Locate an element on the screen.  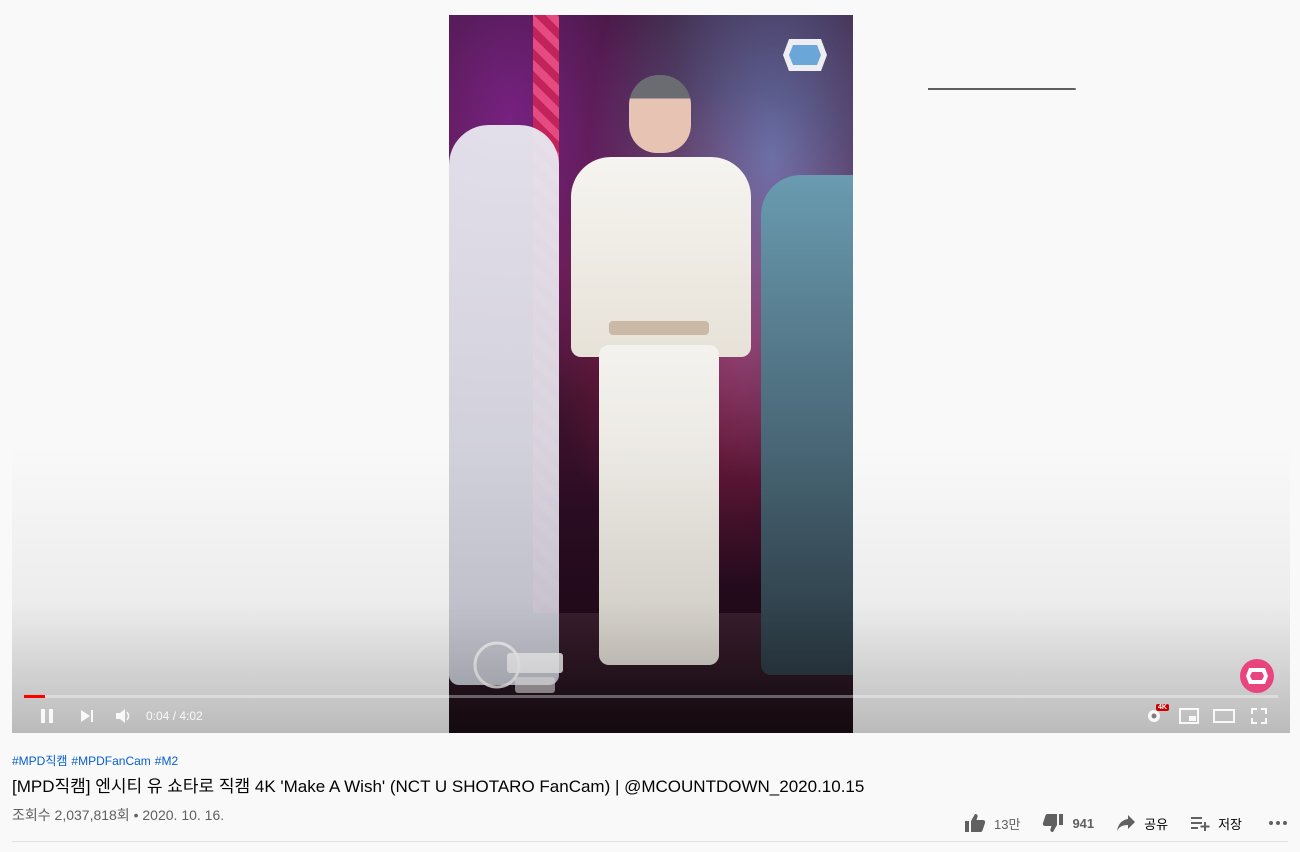
hashtag-list: #MPD직캠 #MPDFanCam #M2 is located at coordinates (650, 760).